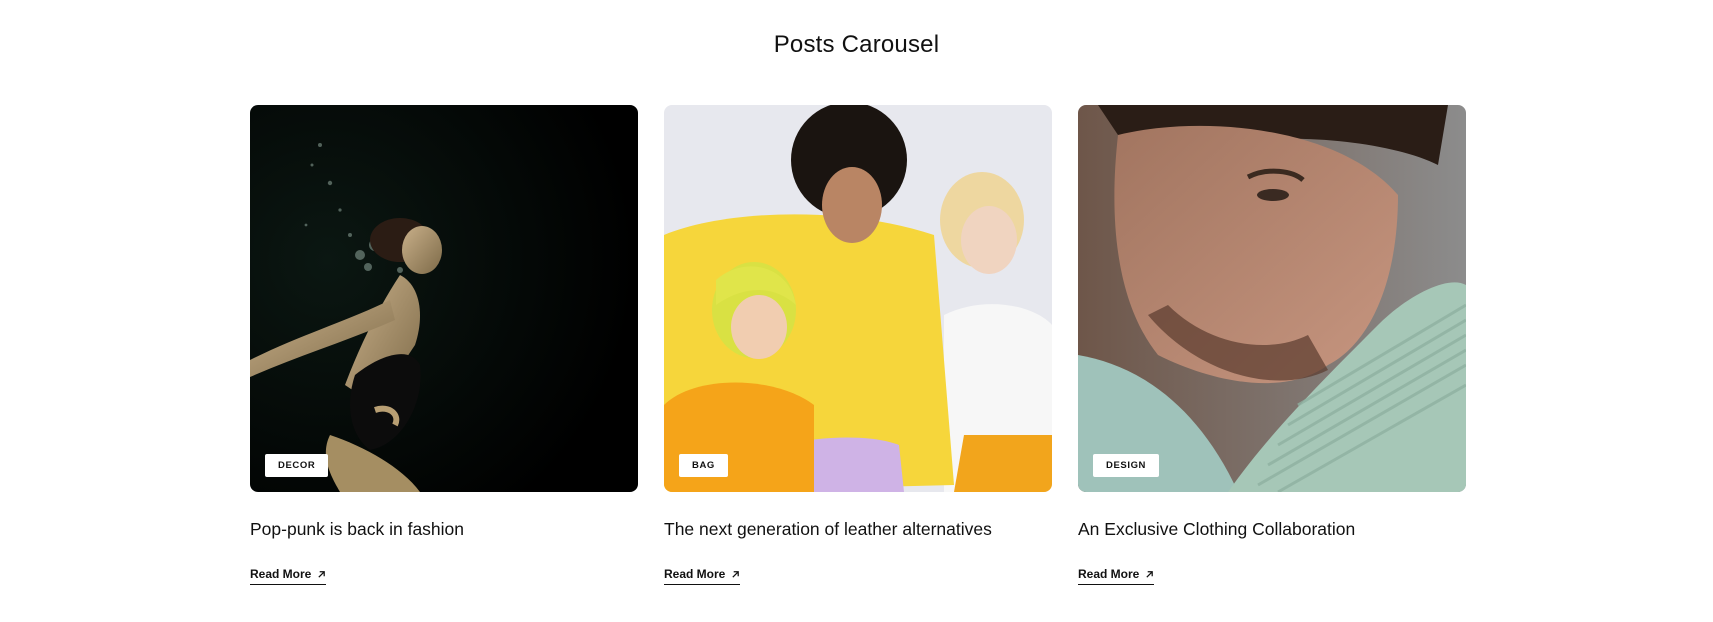 This screenshot has width=1713, height=622. I want to click on category-badge: DECOR, so click(297, 465).